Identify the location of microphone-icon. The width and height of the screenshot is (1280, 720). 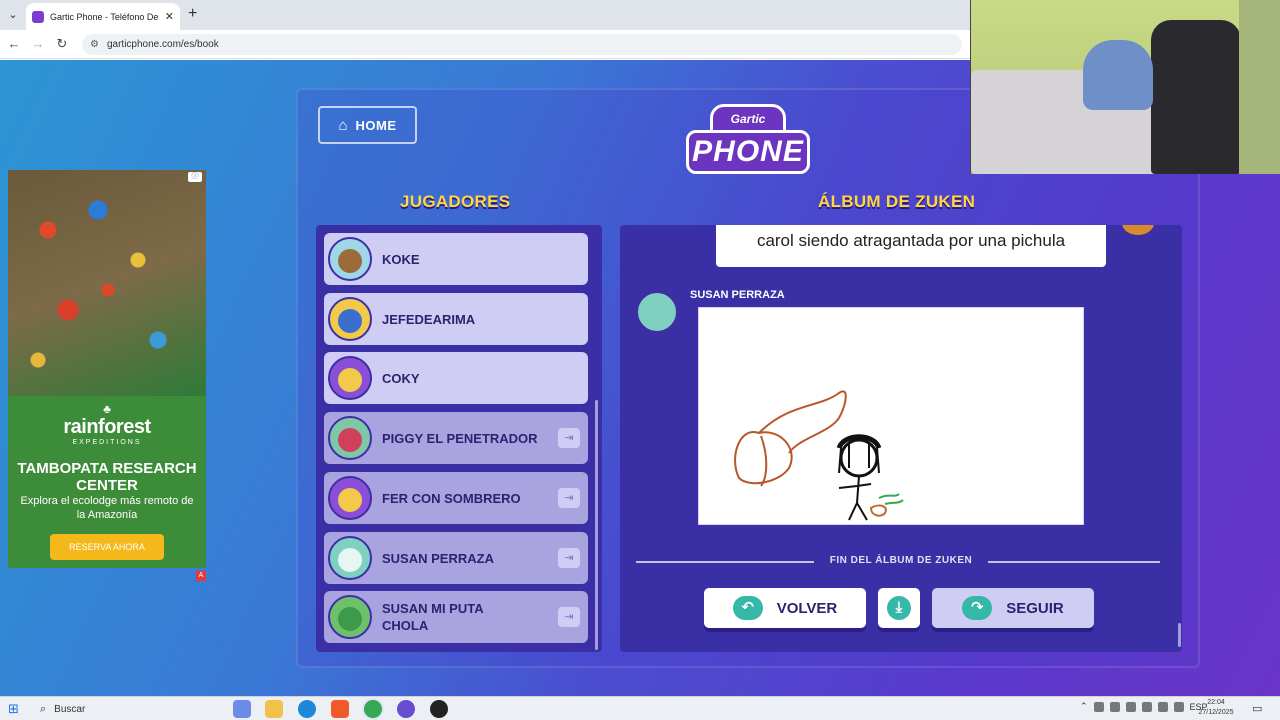
(1130, 706).